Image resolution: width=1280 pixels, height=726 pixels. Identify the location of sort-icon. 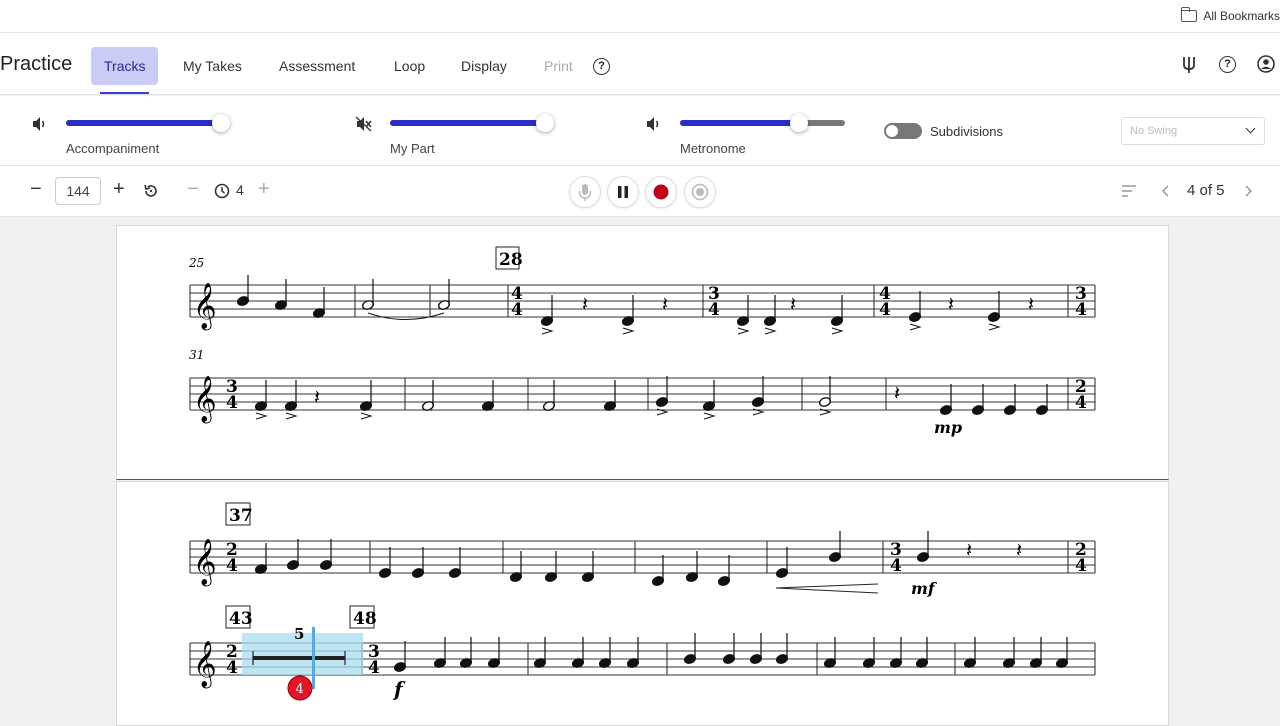
(1129, 191).